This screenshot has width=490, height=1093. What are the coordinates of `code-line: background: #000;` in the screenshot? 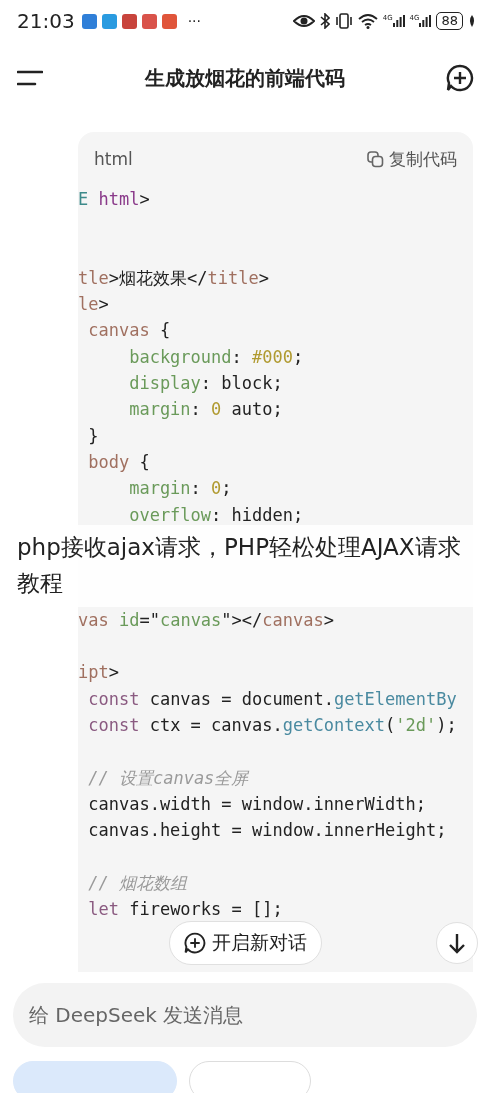 It's located at (216, 357).